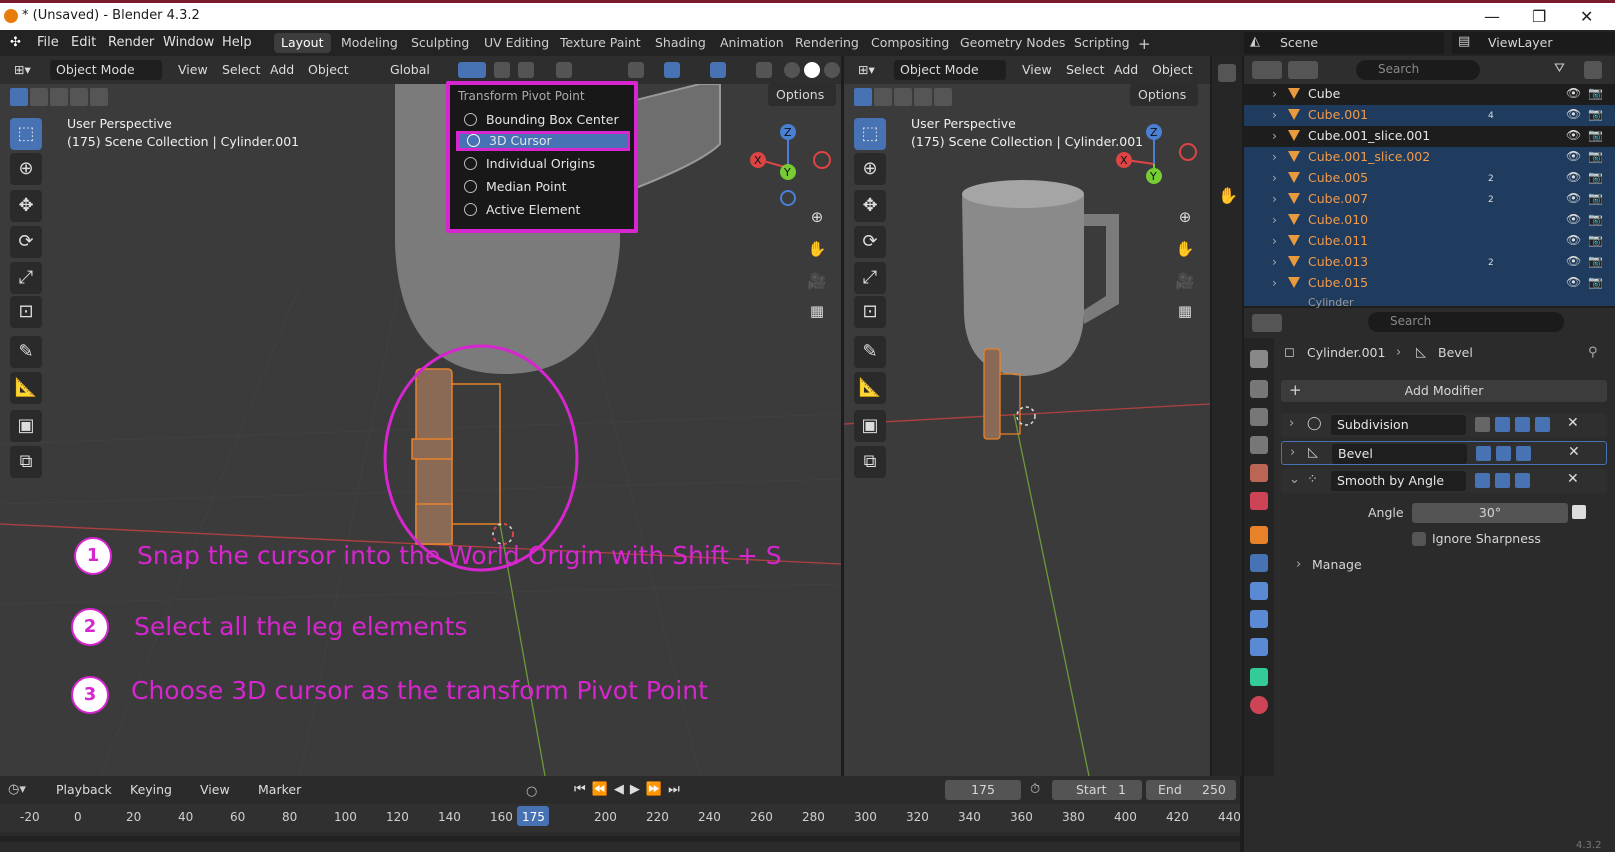  Describe the element at coordinates (789, 163) in the screenshot. I see `navigation-gizmo: Z X Y` at that location.